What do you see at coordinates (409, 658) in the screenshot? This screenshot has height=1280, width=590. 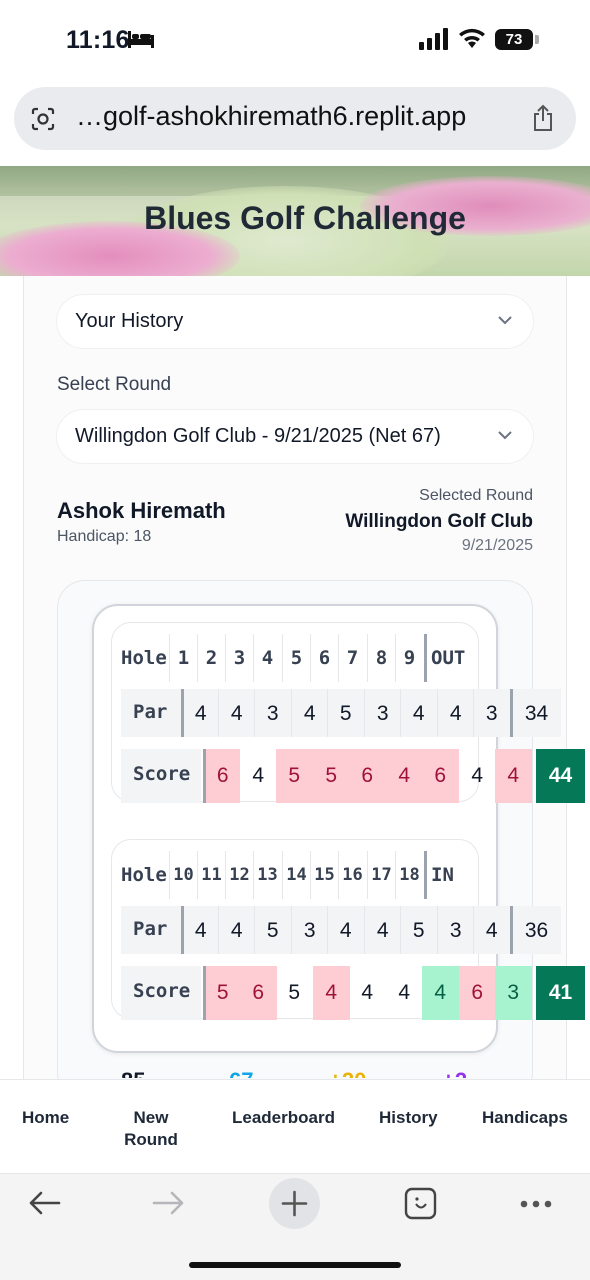 I see `hole-number: 9` at bounding box center [409, 658].